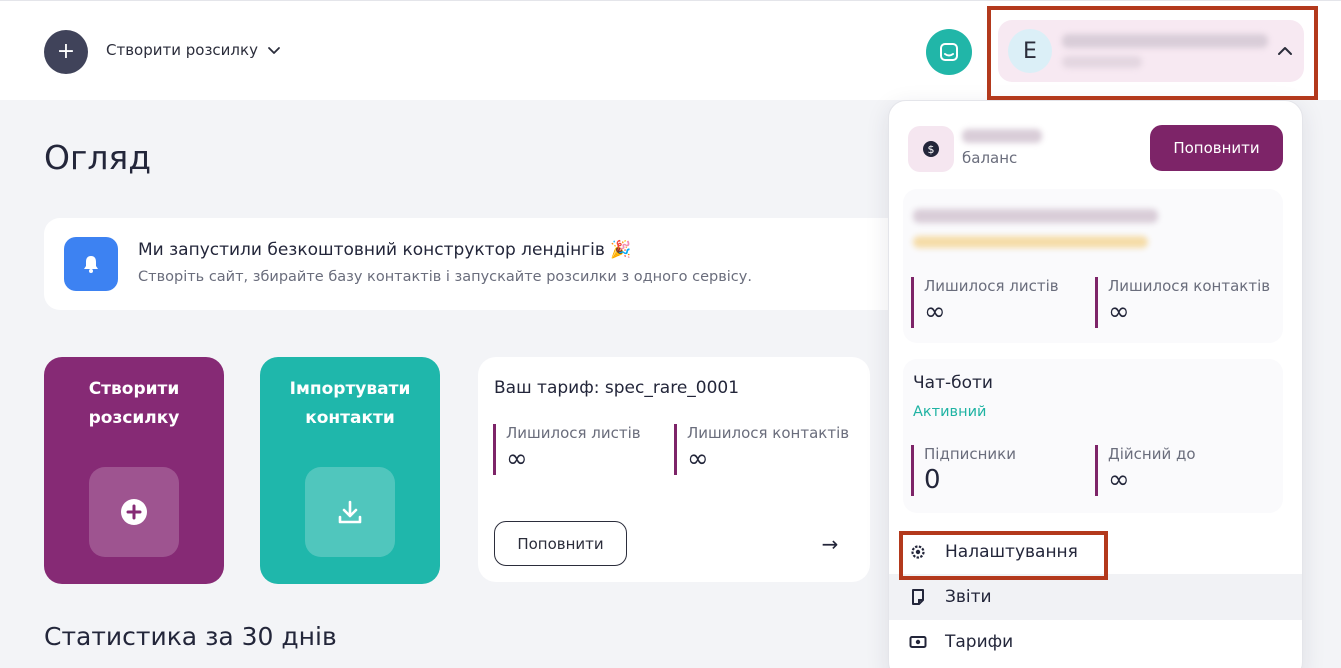  I want to click on tile-title: Створити розсилку, so click(134, 403).